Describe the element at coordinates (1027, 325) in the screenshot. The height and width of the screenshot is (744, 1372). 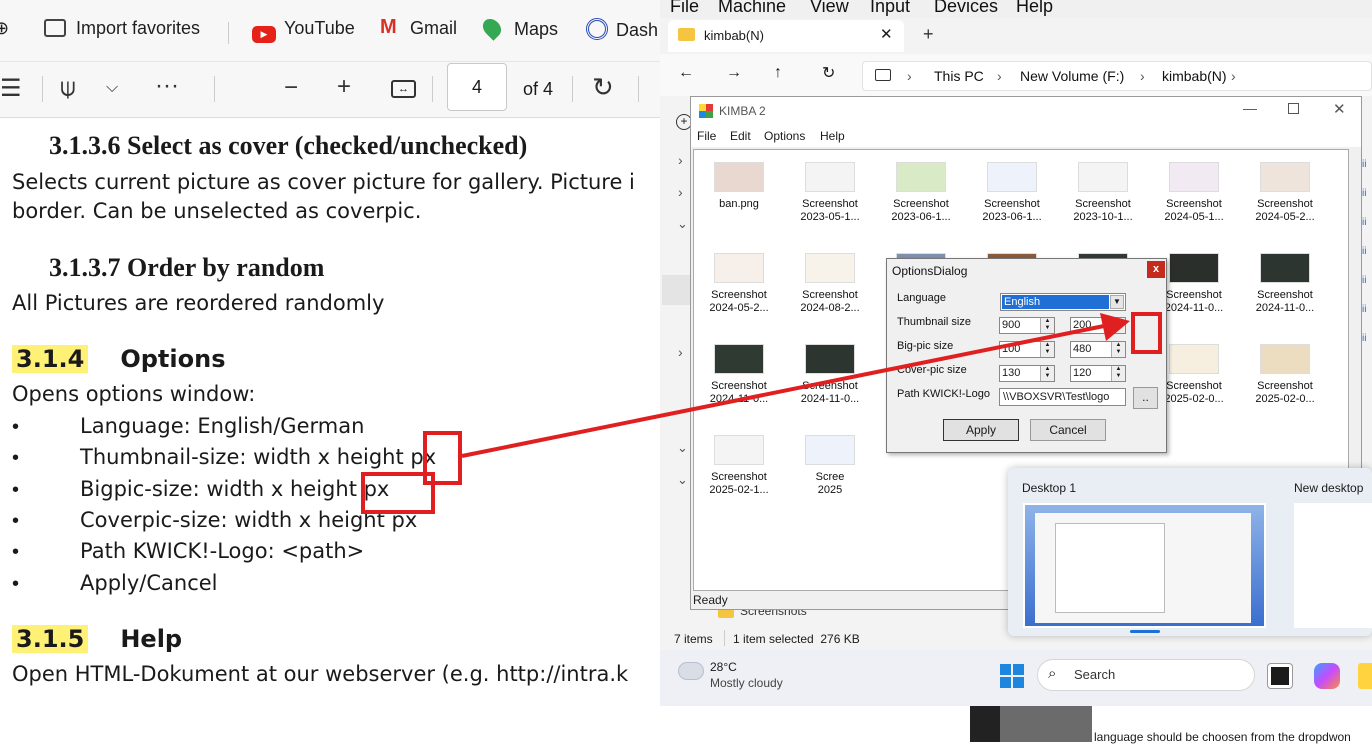
I see `thumbnail-width-spinner: 900 ▲ ▼` at that location.